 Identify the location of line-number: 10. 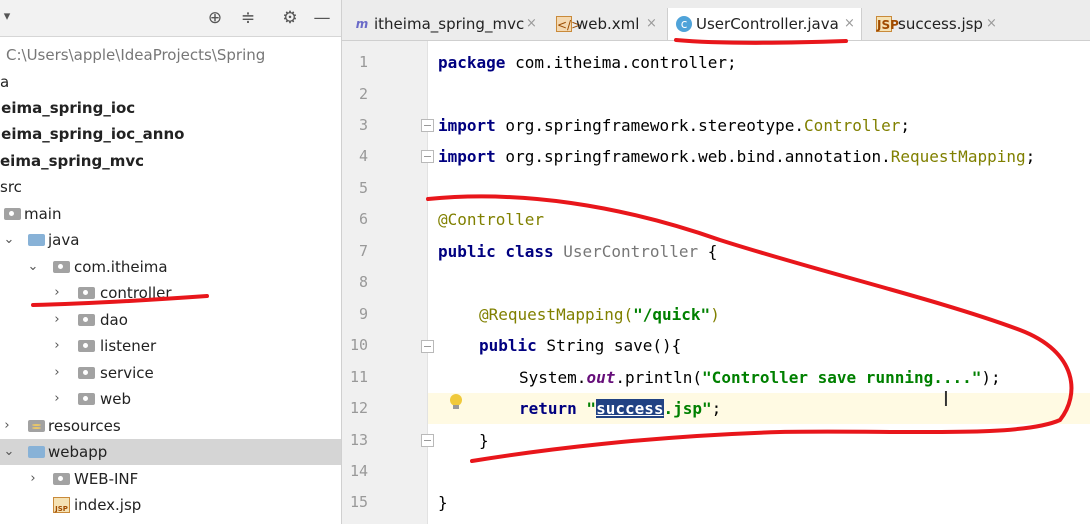
(358, 345).